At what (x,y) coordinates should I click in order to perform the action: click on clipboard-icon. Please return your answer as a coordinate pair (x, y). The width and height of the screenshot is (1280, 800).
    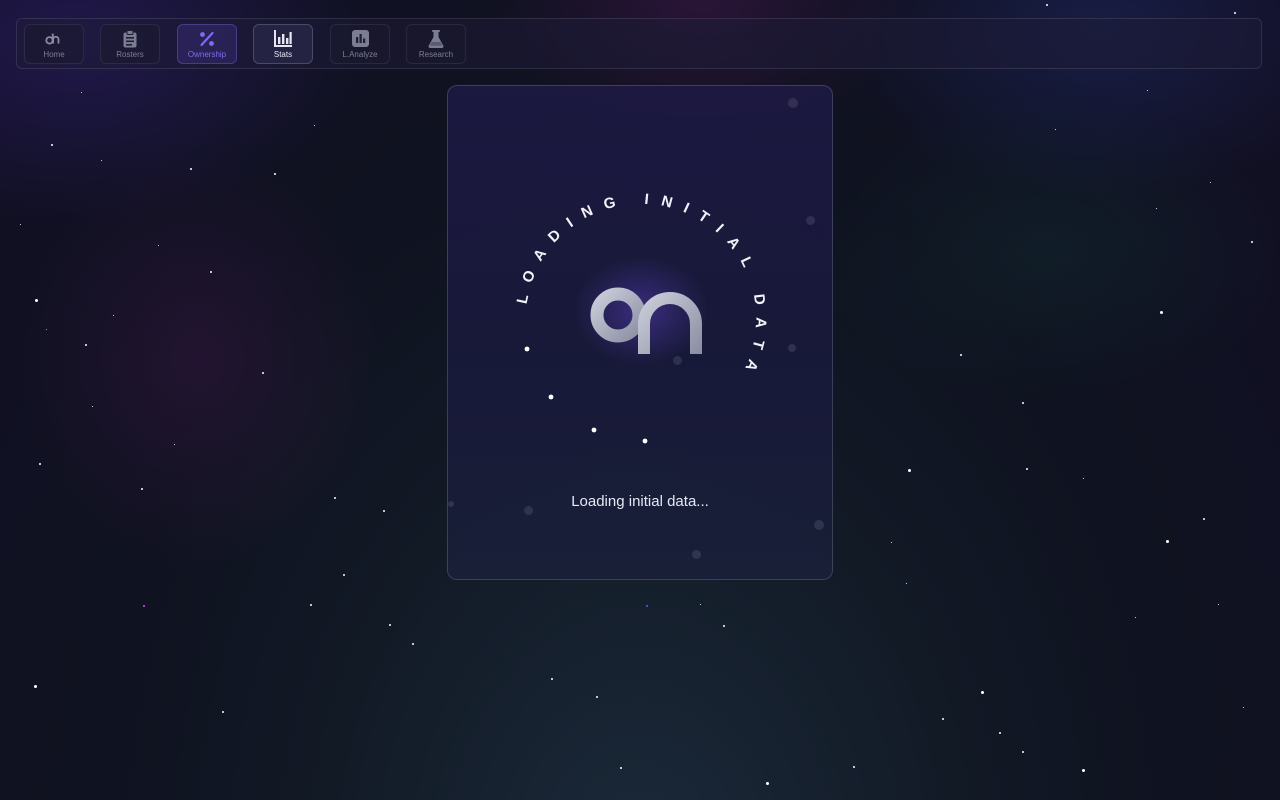
    Looking at the image, I should click on (130, 38).